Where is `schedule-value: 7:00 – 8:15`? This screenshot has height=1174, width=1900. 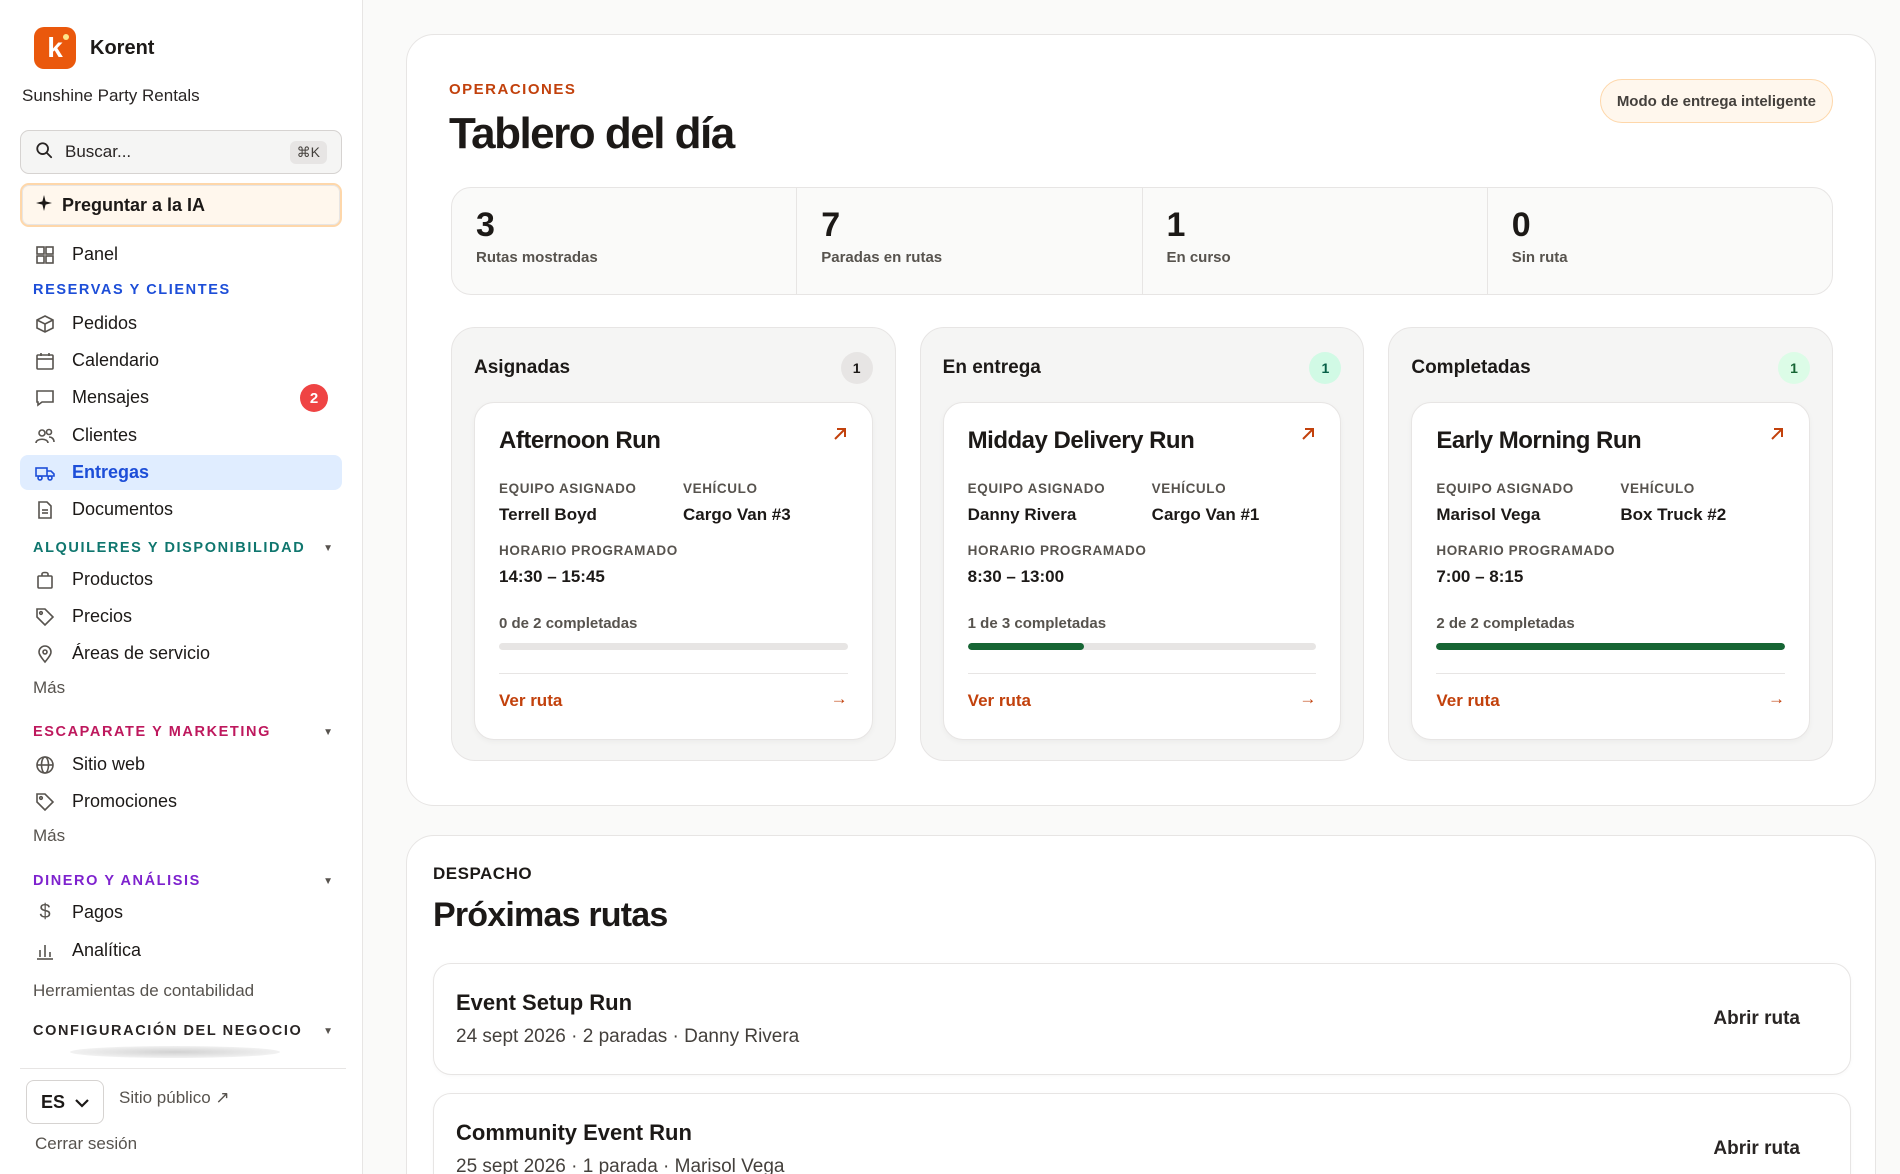
schedule-value: 7:00 – 8:15 is located at coordinates (1480, 576).